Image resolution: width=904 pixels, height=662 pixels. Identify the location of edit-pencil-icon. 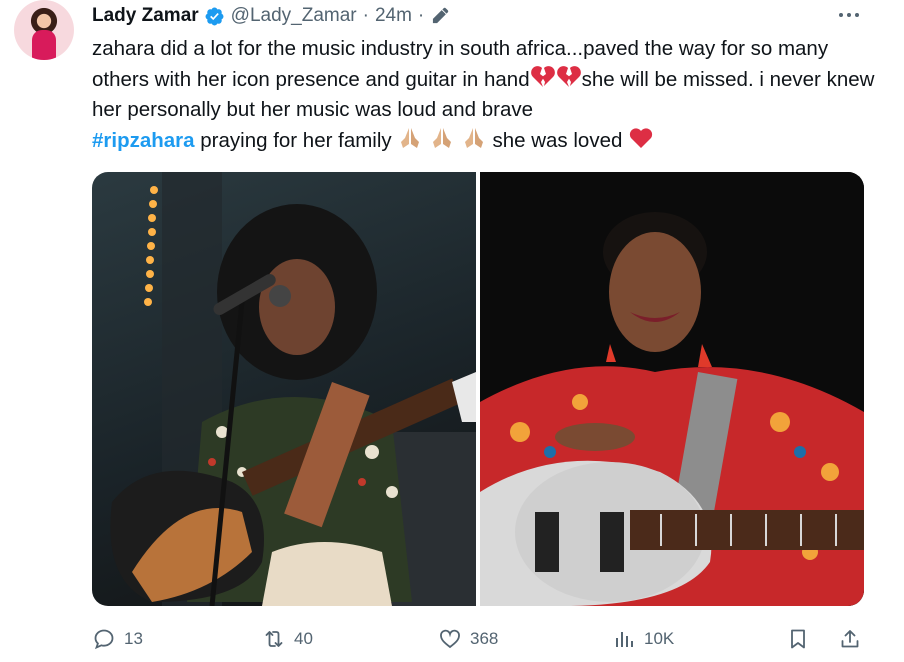
(440, 16).